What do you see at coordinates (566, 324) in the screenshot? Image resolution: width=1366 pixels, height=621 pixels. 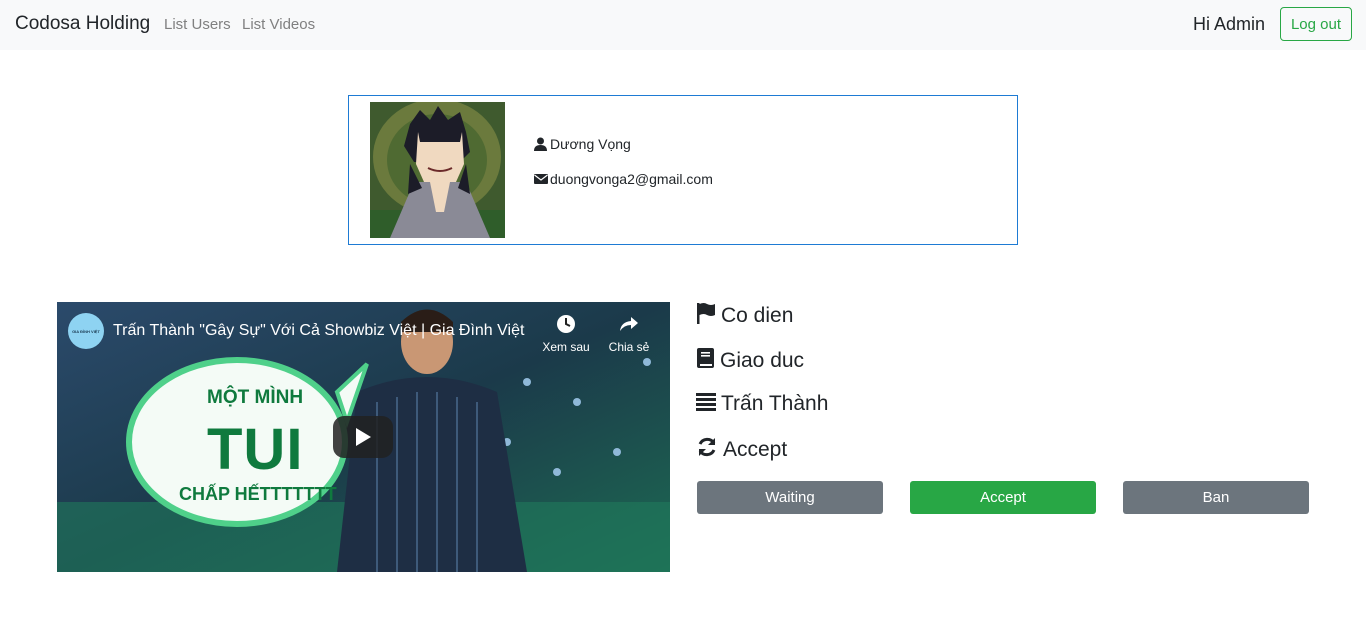 I see `clock-icon` at bounding box center [566, 324].